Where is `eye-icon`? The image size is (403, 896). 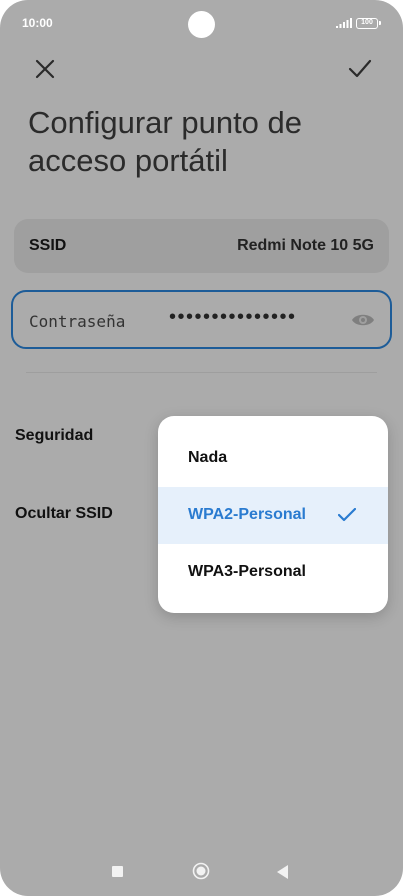
eye-icon is located at coordinates (363, 320).